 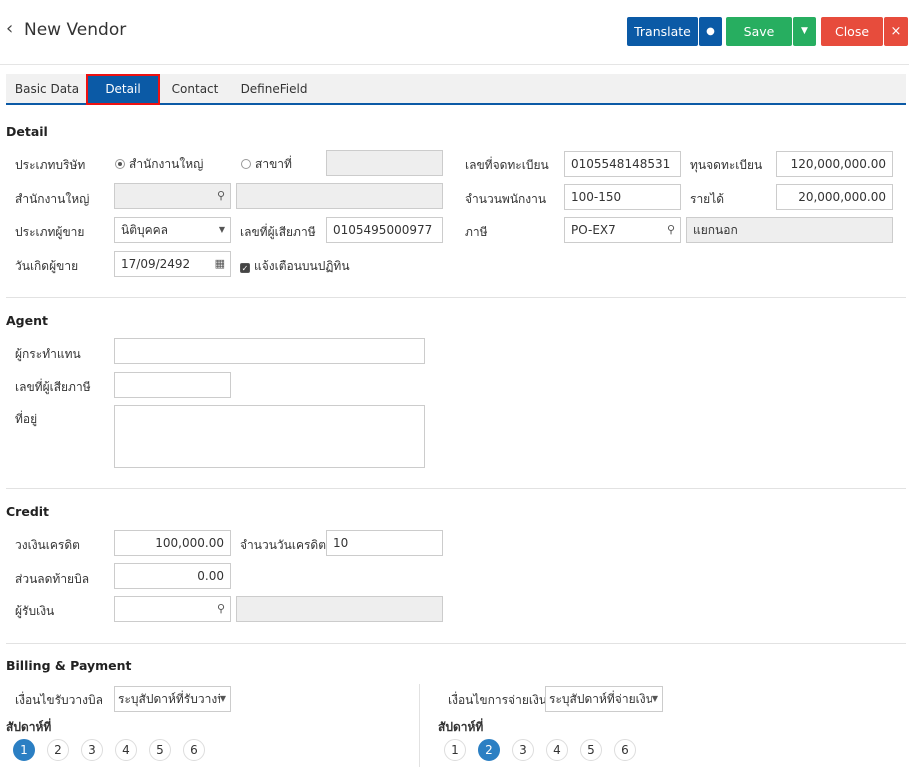 I want to click on notify-checkbox: ✓ แจ้งเตือนบนปฏิทิน, so click(x=295, y=266).